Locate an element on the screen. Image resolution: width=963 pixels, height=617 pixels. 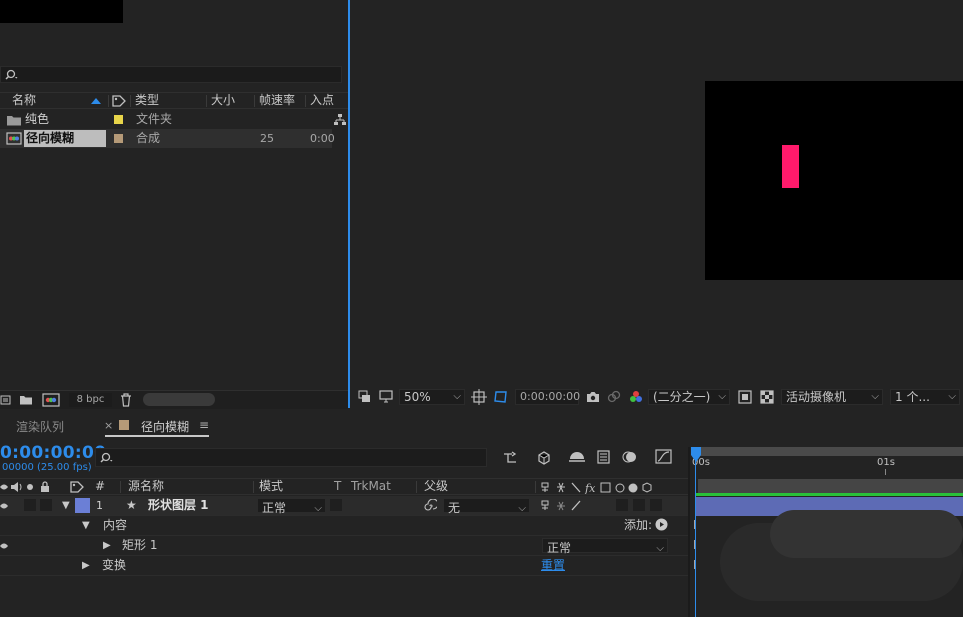
lock-toggle is located at coordinates (46, 505).